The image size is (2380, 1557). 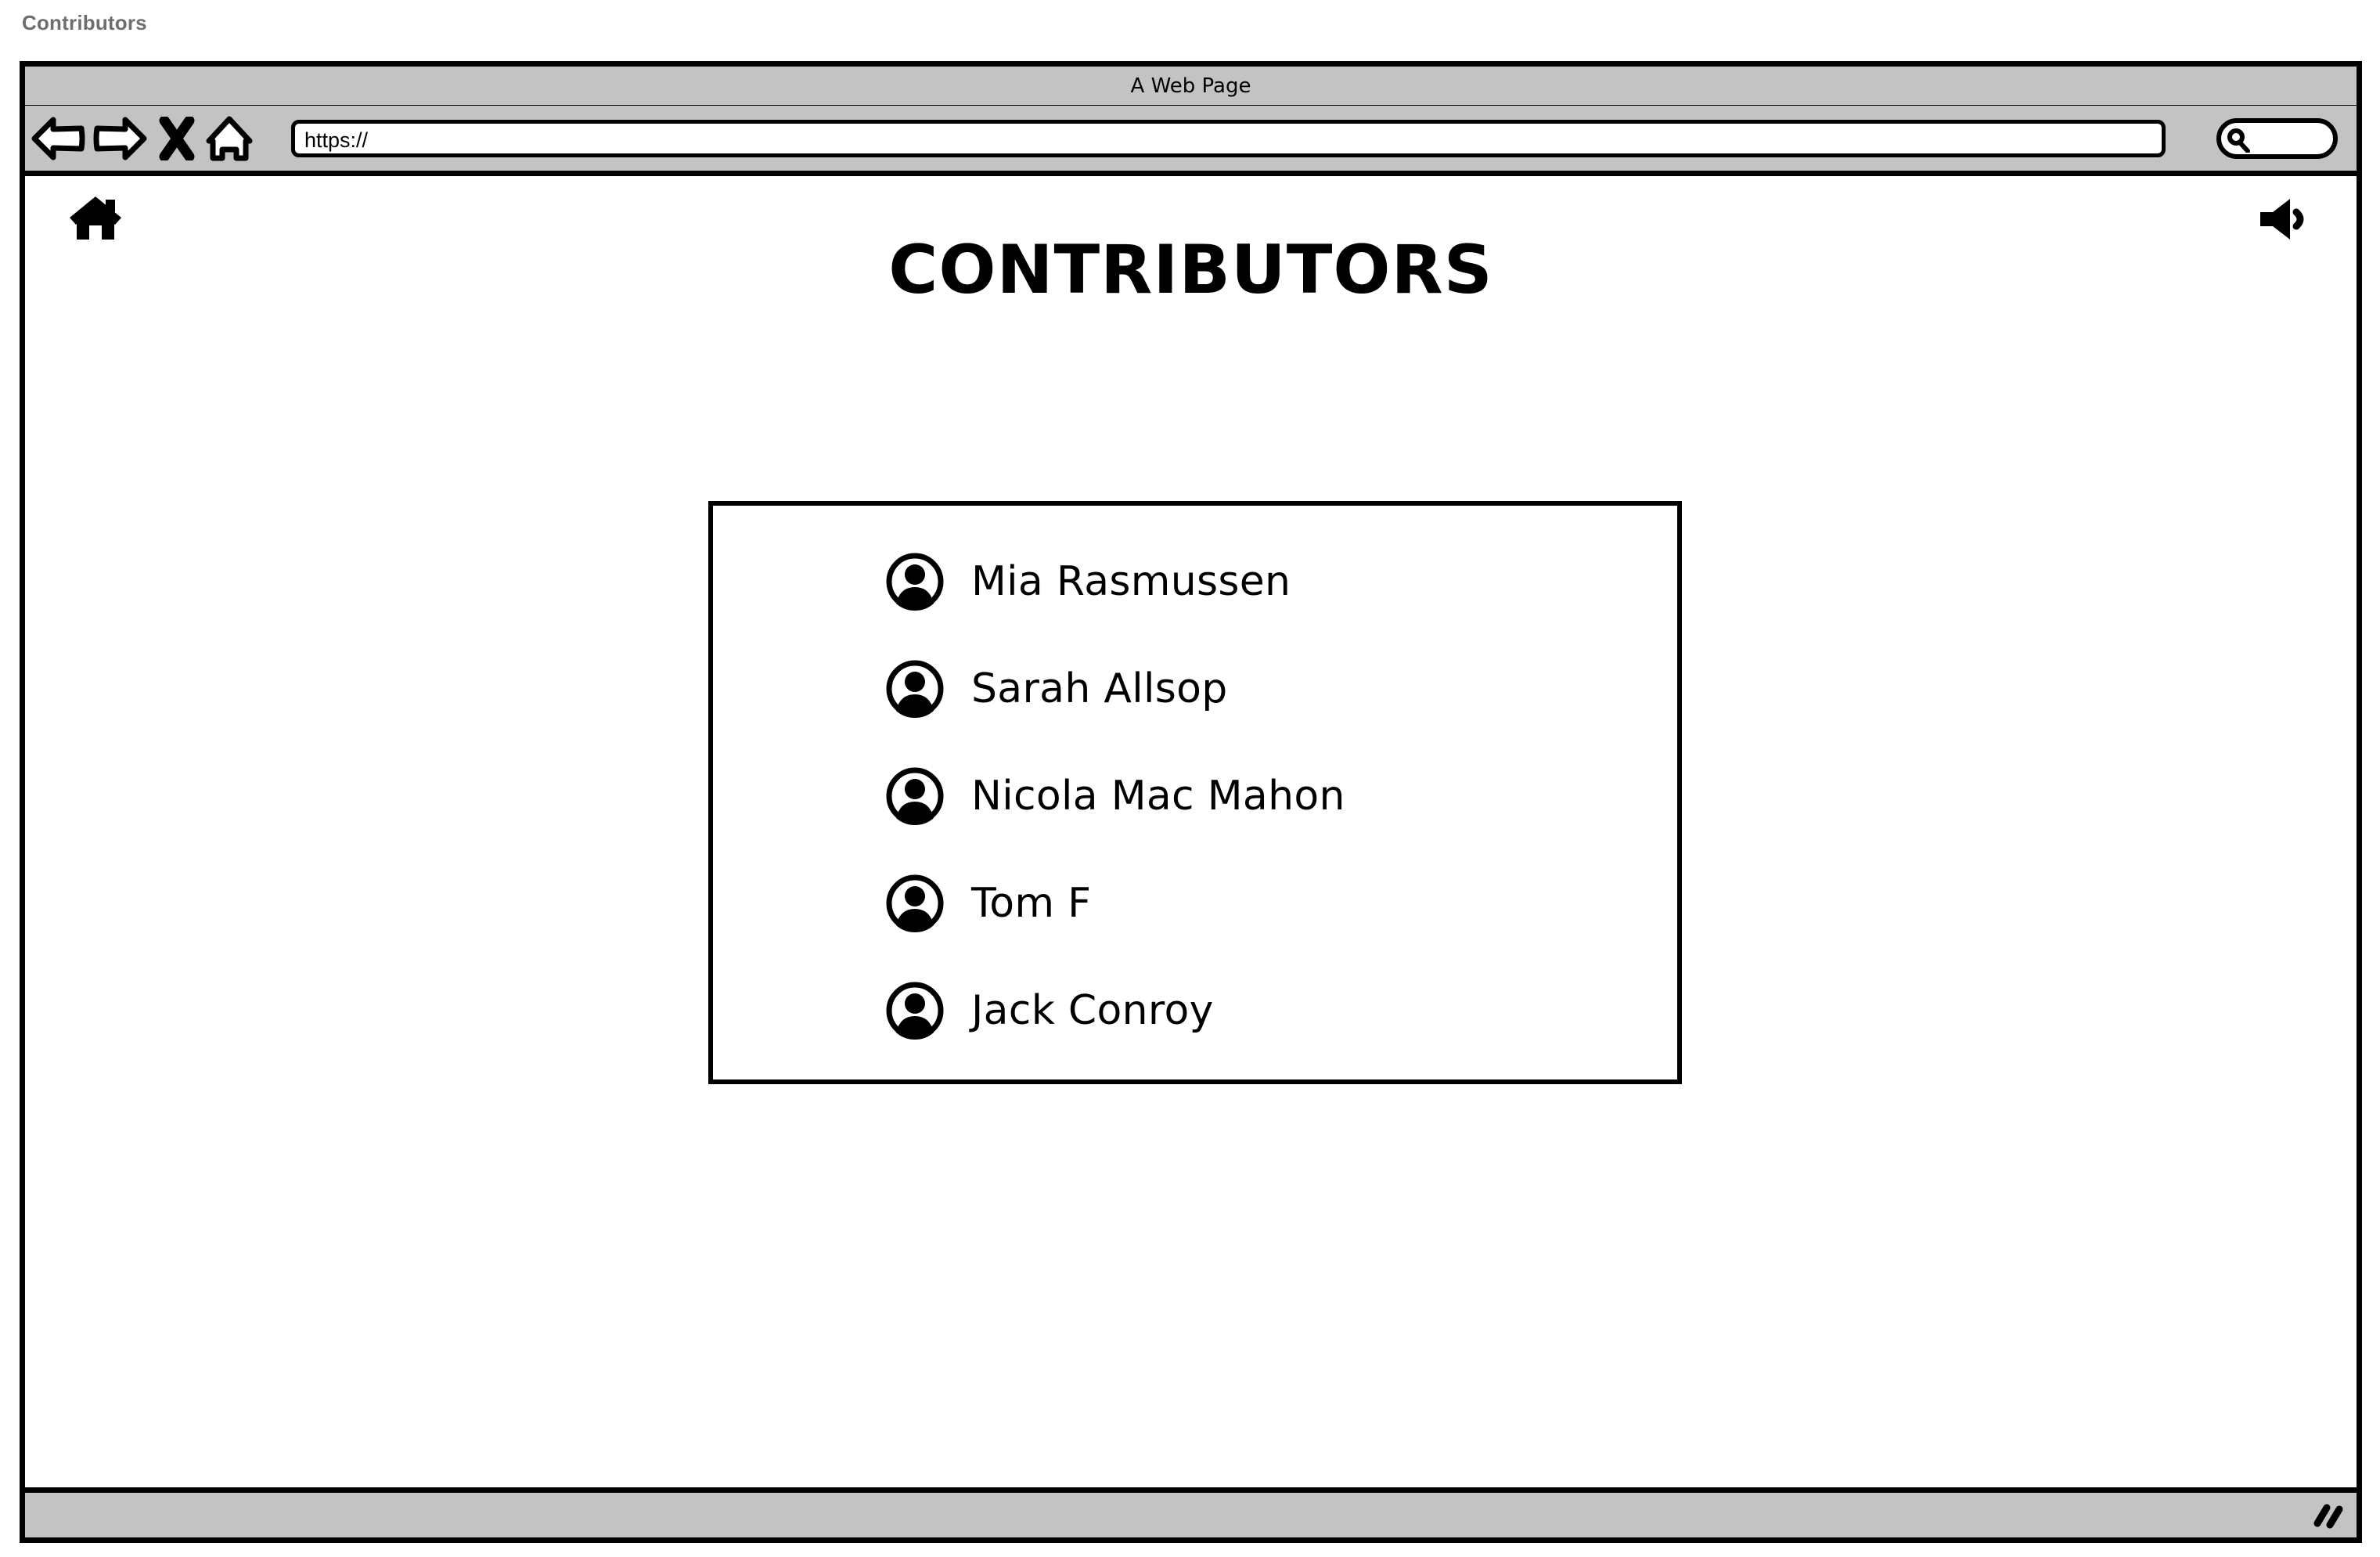 I want to click on list-item: Mia Rasmussen, so click(x=1281, y=582).